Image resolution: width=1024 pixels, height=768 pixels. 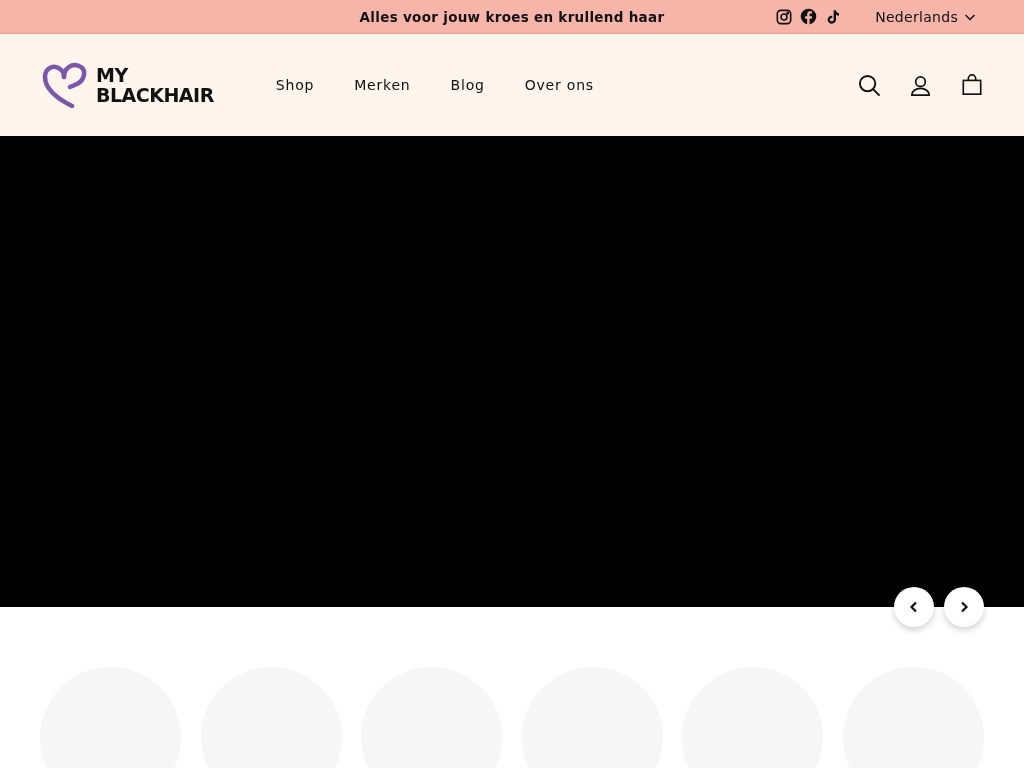 I want to click on facebook-icon, so click(x=809, y=16).